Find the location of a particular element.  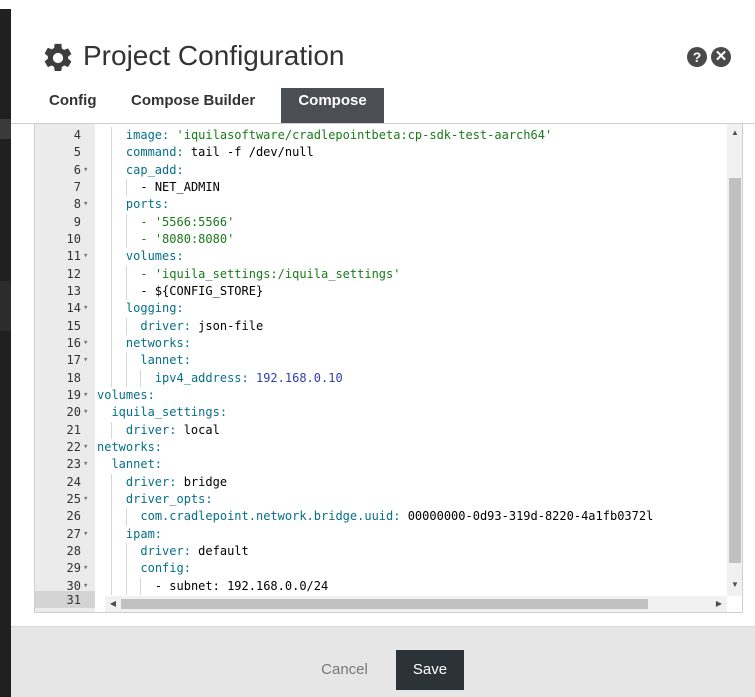

tab-compose: Compose is located at coordinates (332, 105).